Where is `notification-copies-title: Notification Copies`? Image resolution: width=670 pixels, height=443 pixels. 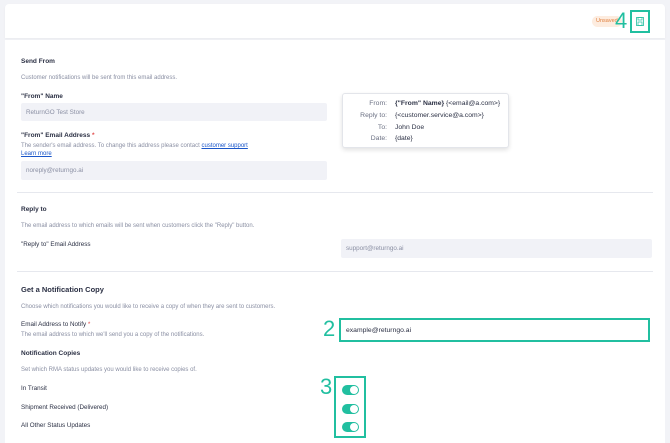 notification-copies-title: Notification Copies is located at coordinates (51, 353).